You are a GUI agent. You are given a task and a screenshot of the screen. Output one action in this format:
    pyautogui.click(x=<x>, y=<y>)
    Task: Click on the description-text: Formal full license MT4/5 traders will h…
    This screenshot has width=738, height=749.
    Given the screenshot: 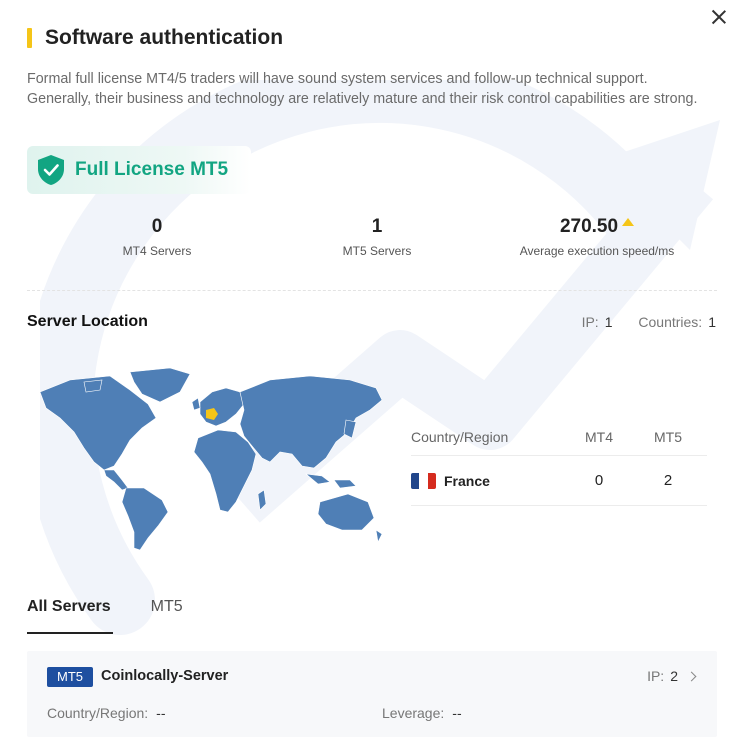 What is the action you would take?
    pyautogui.click(x=362, y=89)
    